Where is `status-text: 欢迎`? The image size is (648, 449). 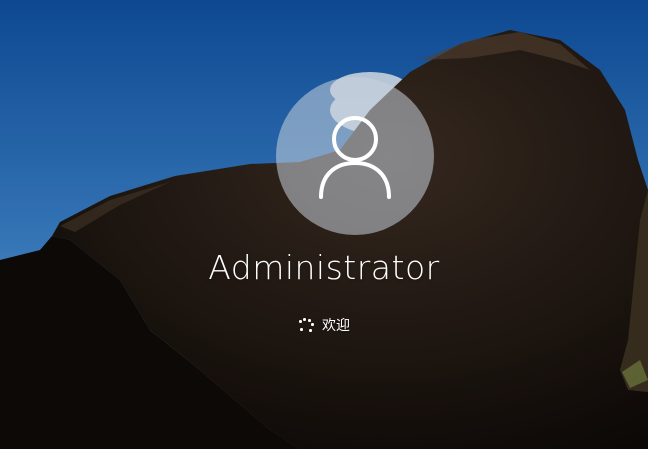 status-text: 欢迎 is located at coordinates (336, 326).